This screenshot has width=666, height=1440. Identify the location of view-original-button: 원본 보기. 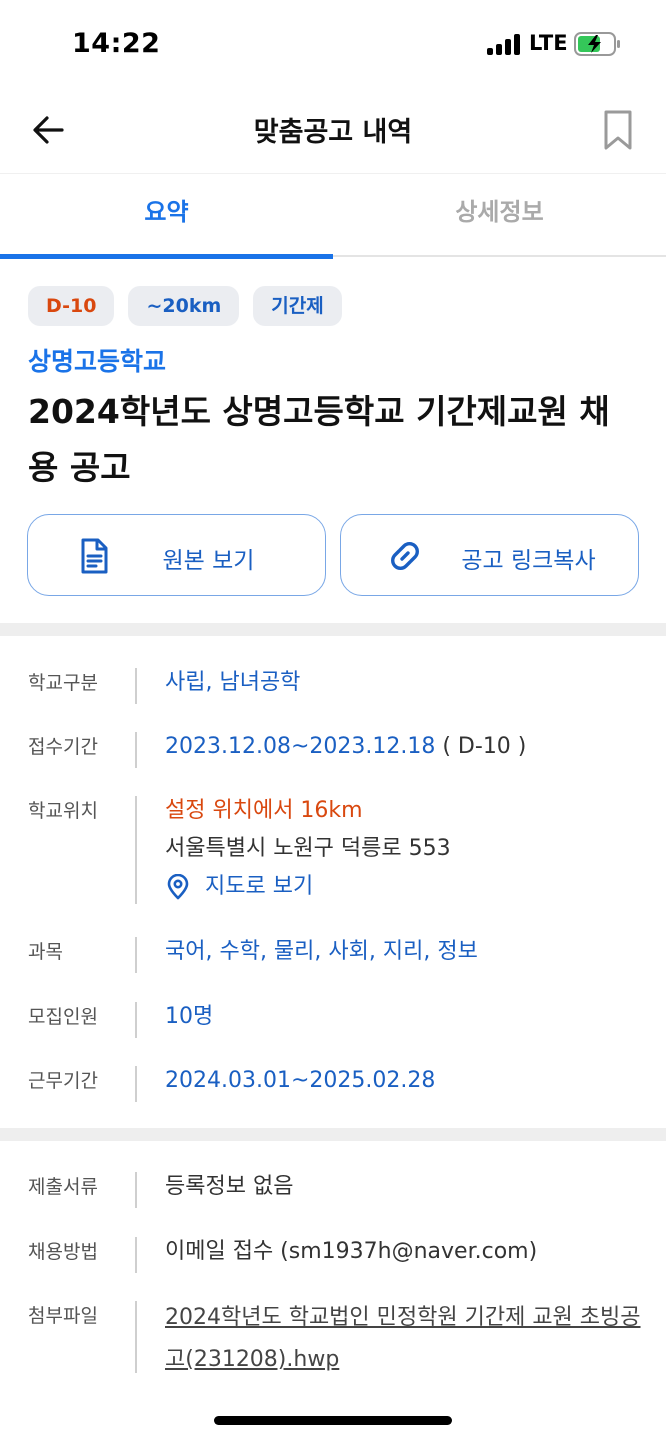
(176, 555).